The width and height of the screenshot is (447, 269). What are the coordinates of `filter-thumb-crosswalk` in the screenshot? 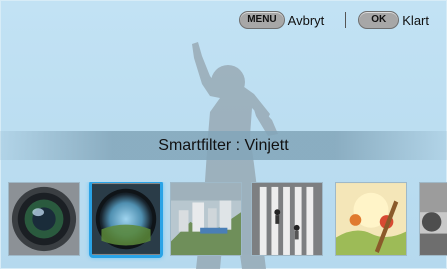 It's located at (287, 219).